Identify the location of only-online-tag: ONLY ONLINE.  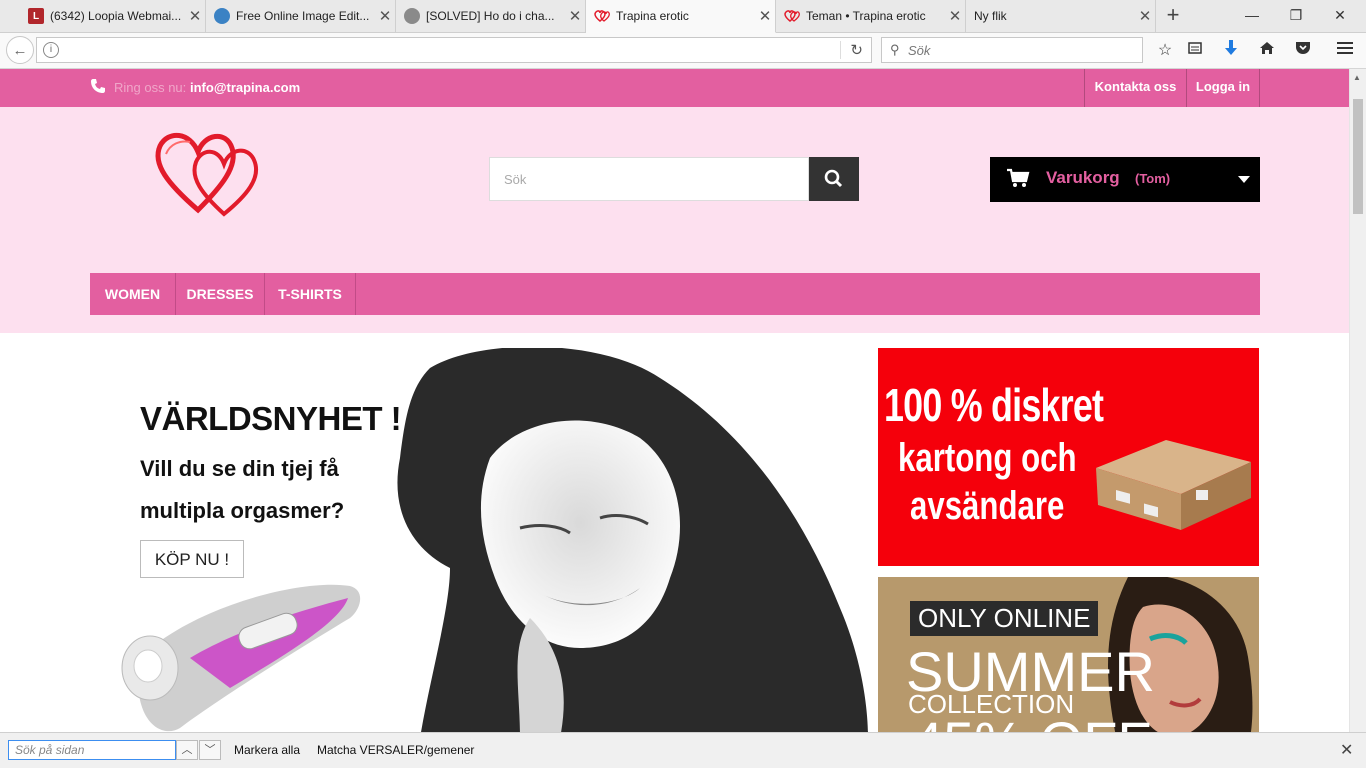
(1004, 618).